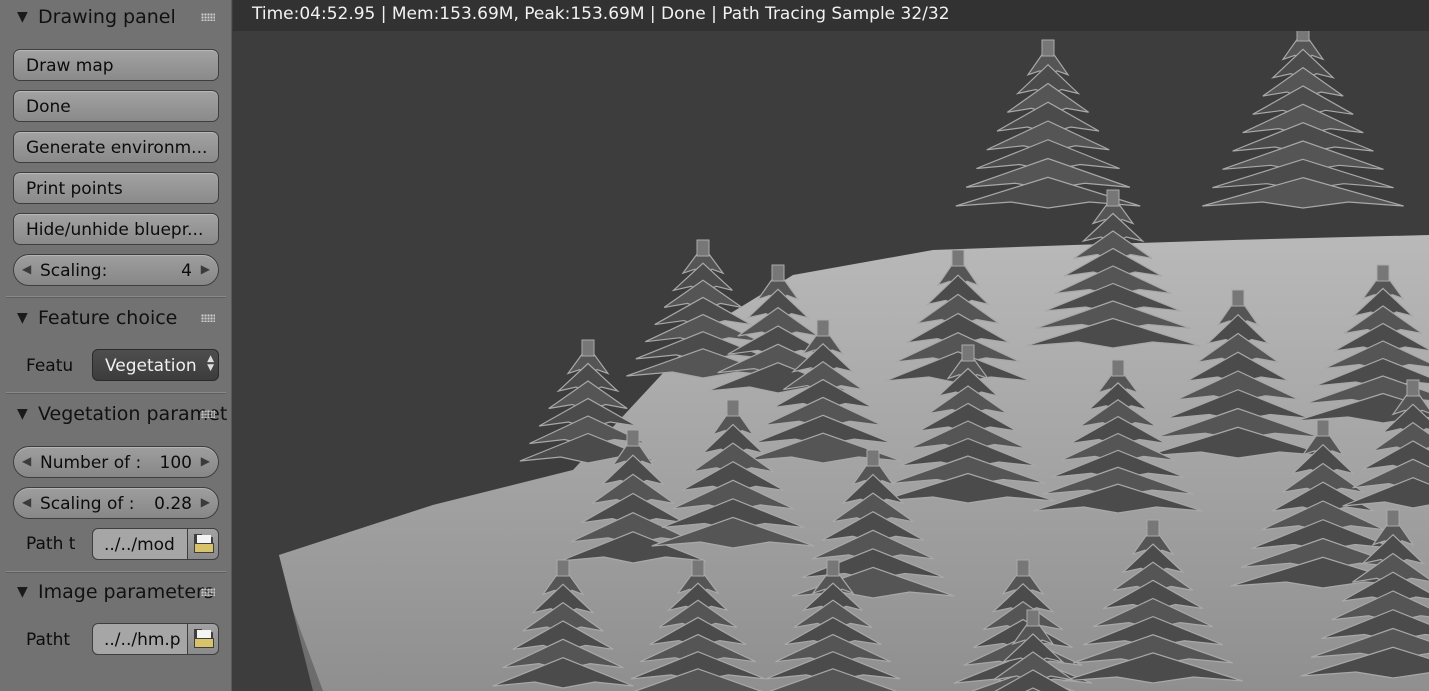  I want to click on feature-dropdown-value: Vegetation, so click(151, 366).